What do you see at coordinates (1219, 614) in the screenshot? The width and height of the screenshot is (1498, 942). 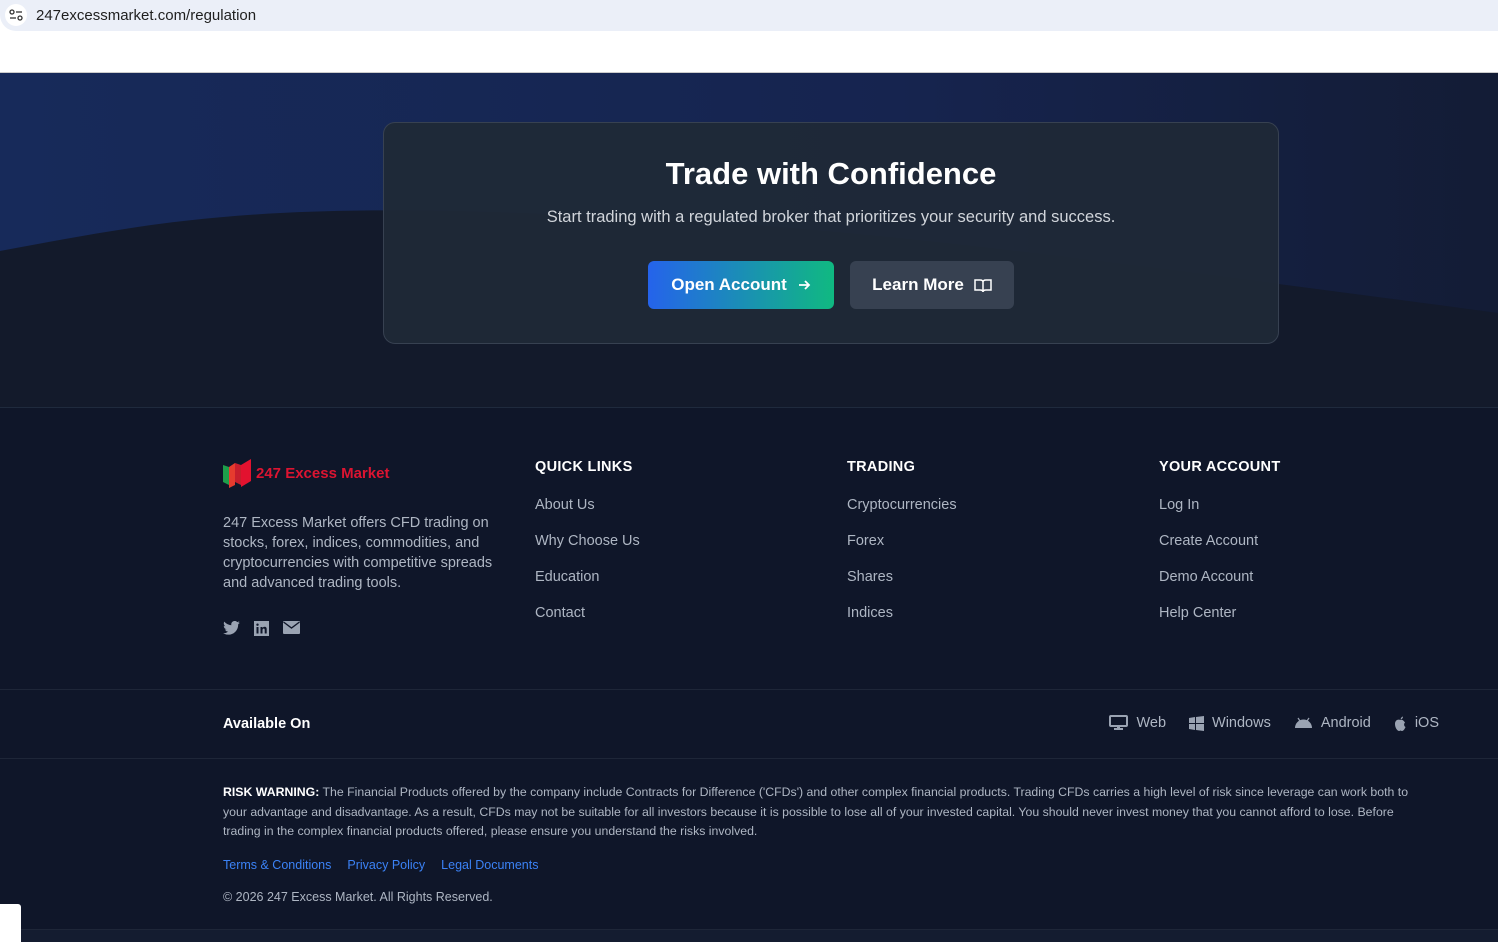 I see `footer-link-help-center: Help Center` at bounding box center [1219, 614].